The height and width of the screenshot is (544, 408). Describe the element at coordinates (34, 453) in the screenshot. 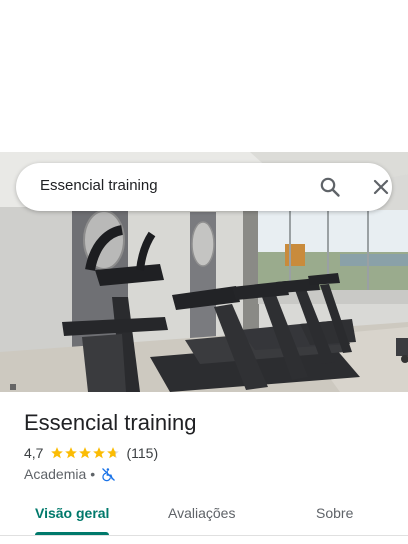

I see `rating-value: 4,7` at that location.